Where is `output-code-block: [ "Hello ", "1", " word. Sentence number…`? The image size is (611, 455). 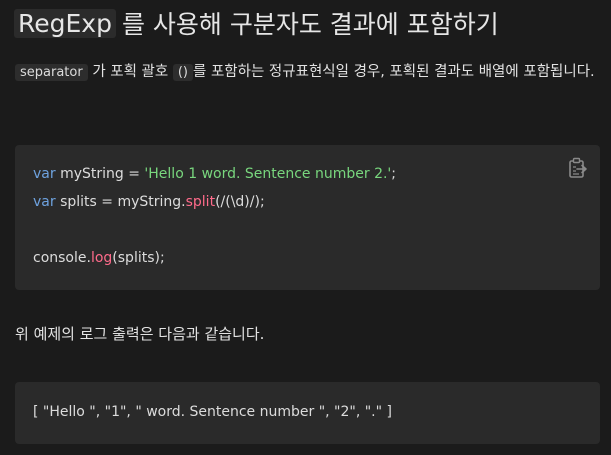 output-code-block: [ "Hello ", "1", " word. Sentence number… is located at coordinates (307, 413).